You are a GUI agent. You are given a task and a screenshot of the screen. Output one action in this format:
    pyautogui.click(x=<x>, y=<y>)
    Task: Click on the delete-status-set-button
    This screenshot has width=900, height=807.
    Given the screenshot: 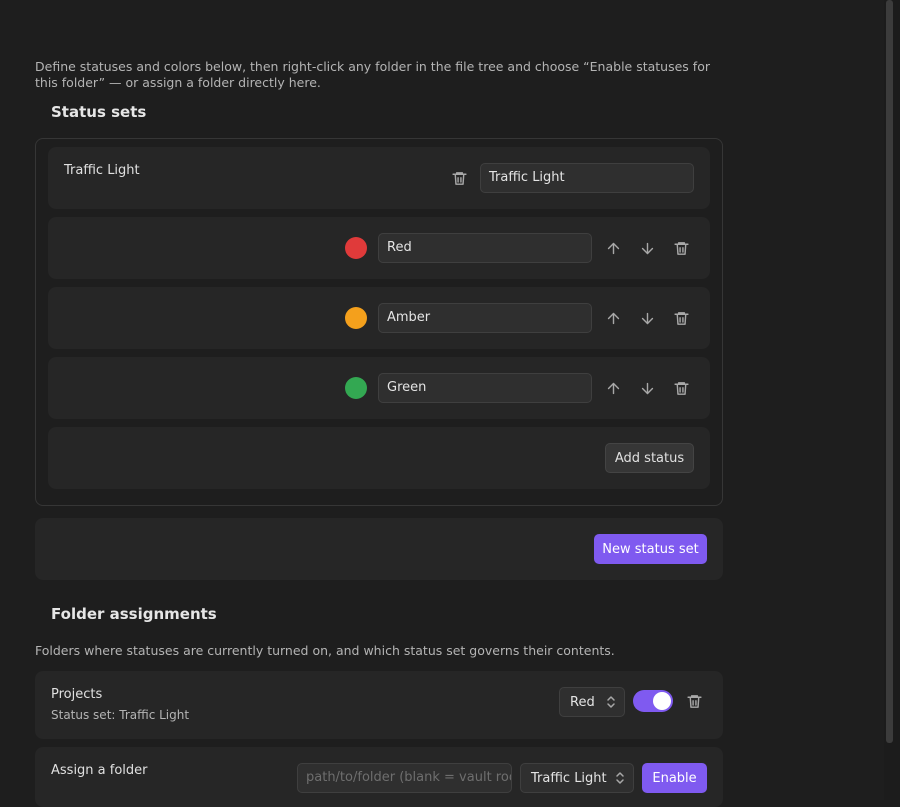 What is the action you would take?
    pyautogui.click(x=459, y=178)
    